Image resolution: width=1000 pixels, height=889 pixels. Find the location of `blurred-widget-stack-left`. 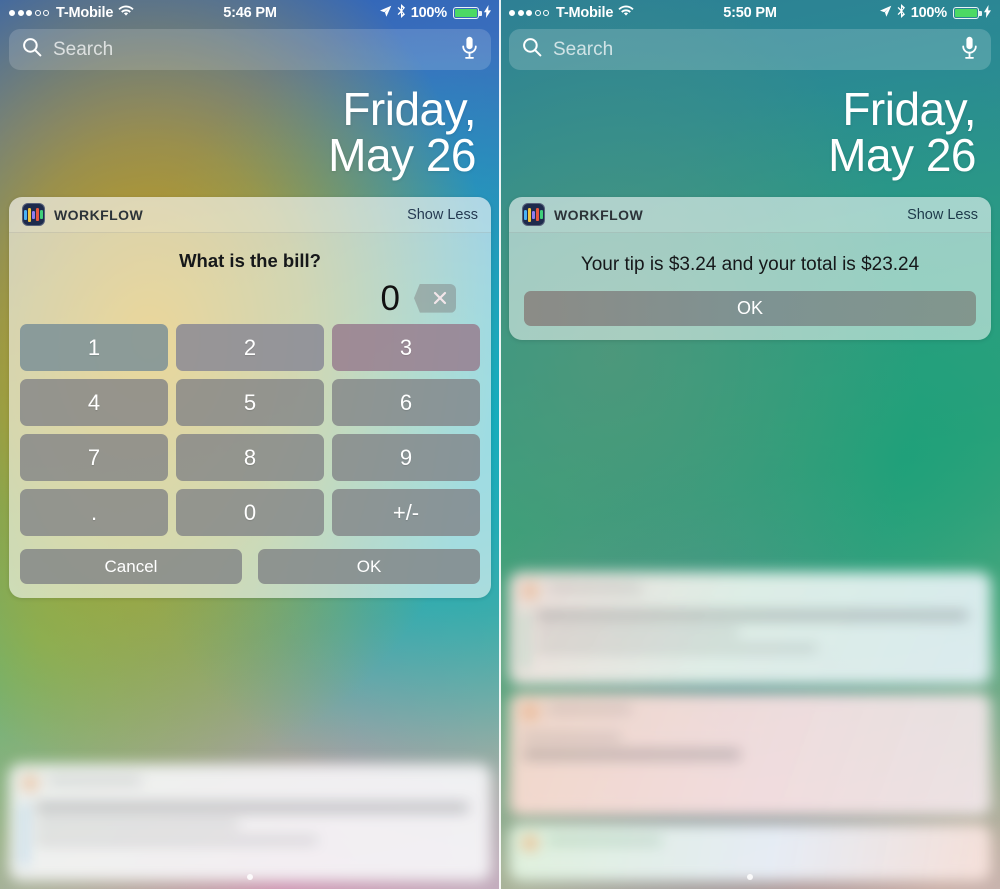

blurred-widget-stack-left is located at coordinates (250, 826).